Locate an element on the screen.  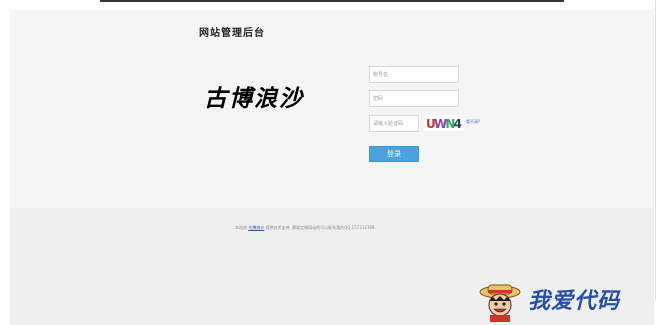
watermark-text: 我爱代码 is located at coordinates (574, 301).